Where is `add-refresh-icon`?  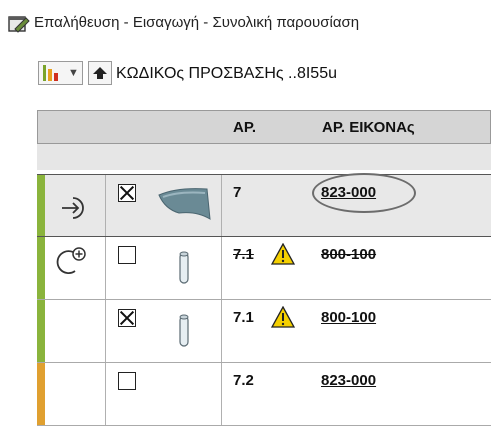
add-refresh-icon is located at coordinates (72, 260).